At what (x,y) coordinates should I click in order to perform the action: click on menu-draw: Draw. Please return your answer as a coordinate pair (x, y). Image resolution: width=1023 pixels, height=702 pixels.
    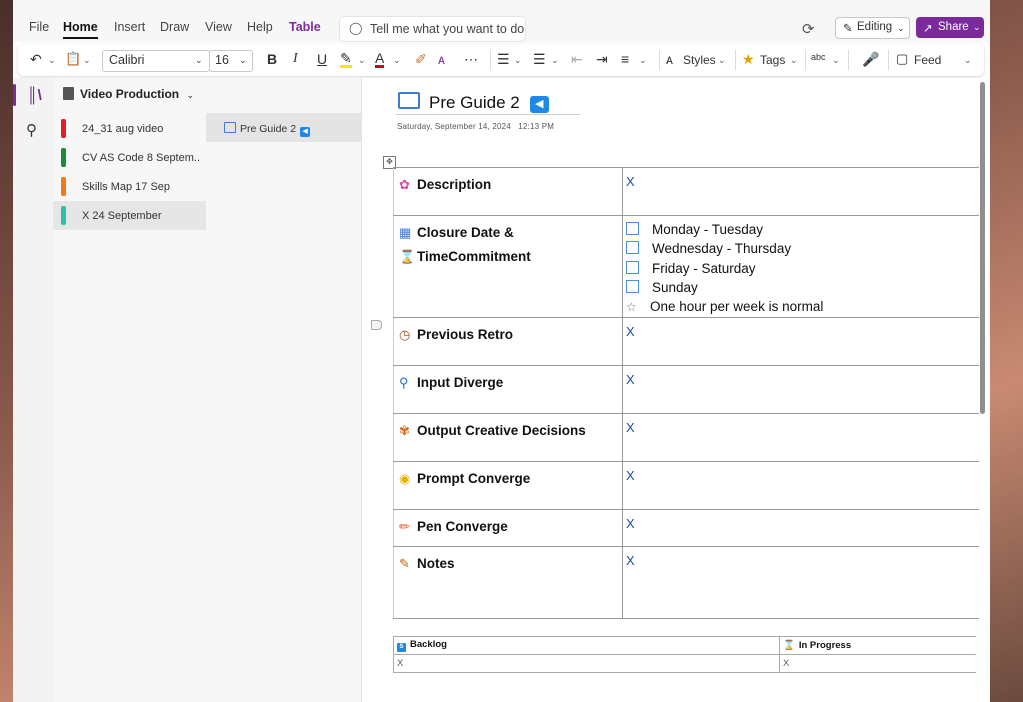
    Looking at the image, I should click on (174, 27).